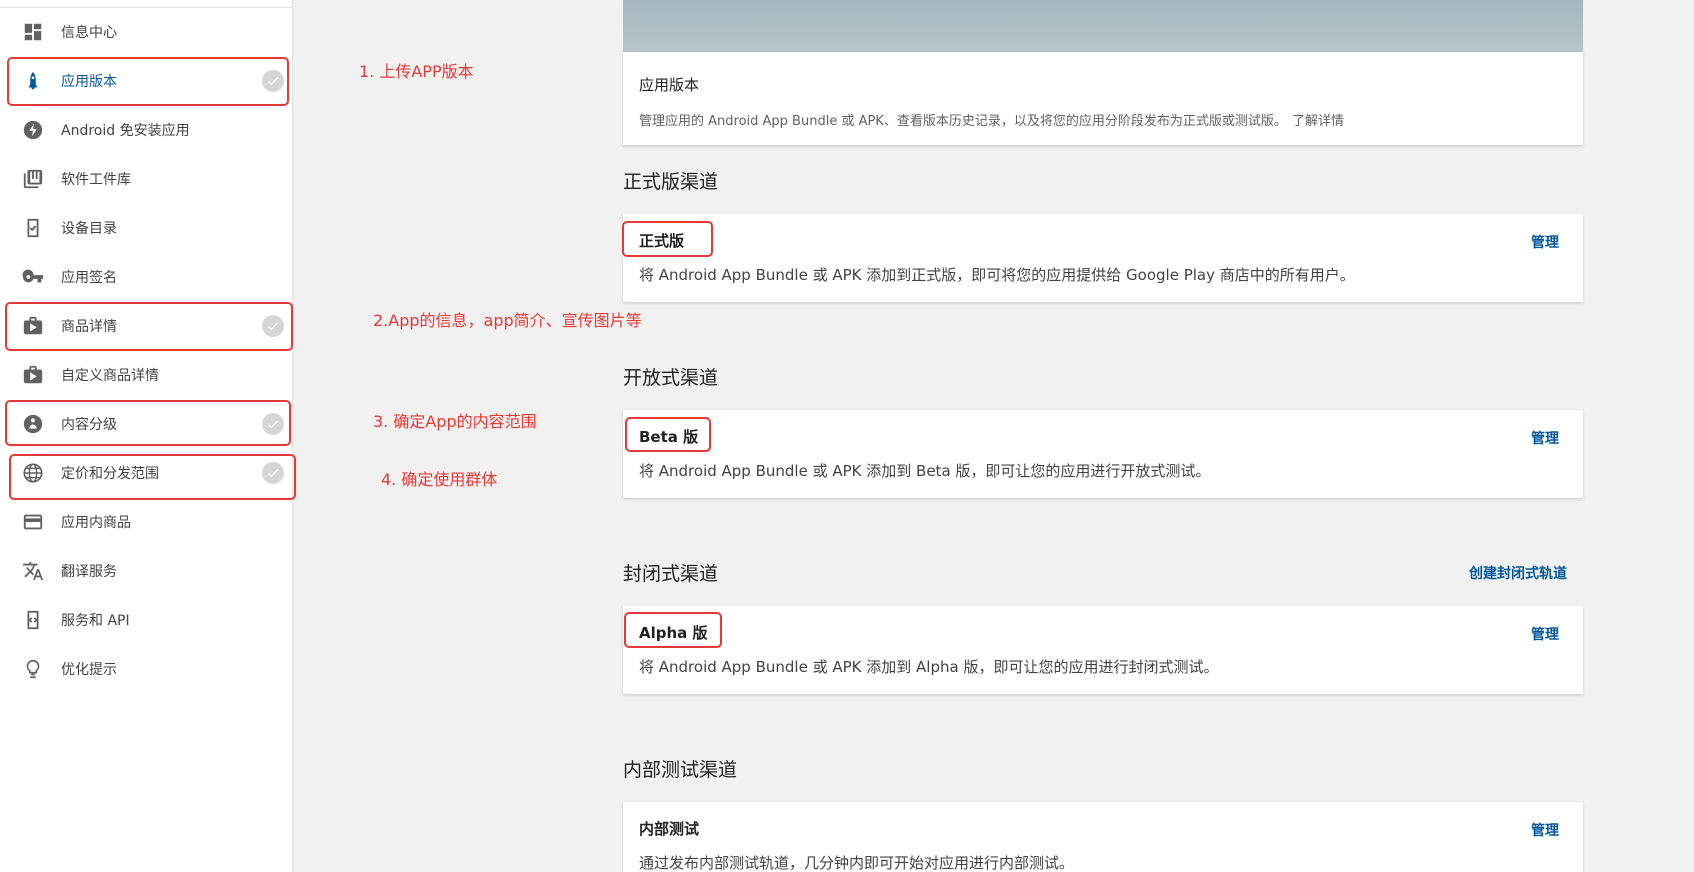  What do you see at coordinates (1545, 242) in the screenshot?
I see `manage-production-button: 管理` at bounding box center [1545, 242].